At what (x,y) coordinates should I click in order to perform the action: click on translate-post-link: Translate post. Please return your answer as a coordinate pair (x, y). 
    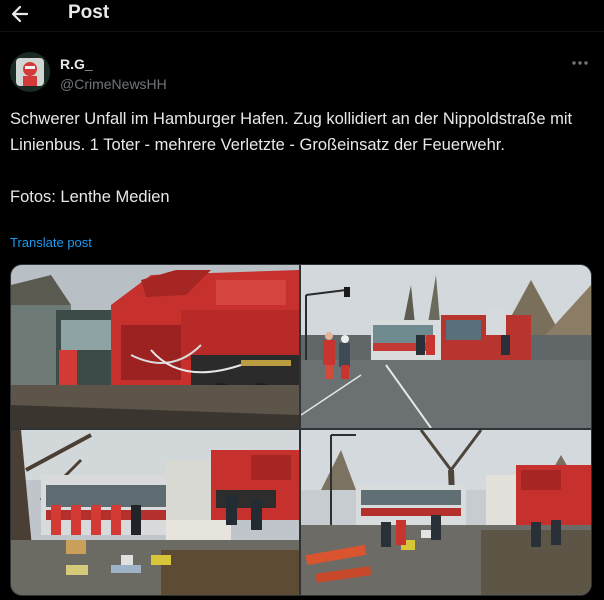
    Looking at the image, I should click on (51, 242).